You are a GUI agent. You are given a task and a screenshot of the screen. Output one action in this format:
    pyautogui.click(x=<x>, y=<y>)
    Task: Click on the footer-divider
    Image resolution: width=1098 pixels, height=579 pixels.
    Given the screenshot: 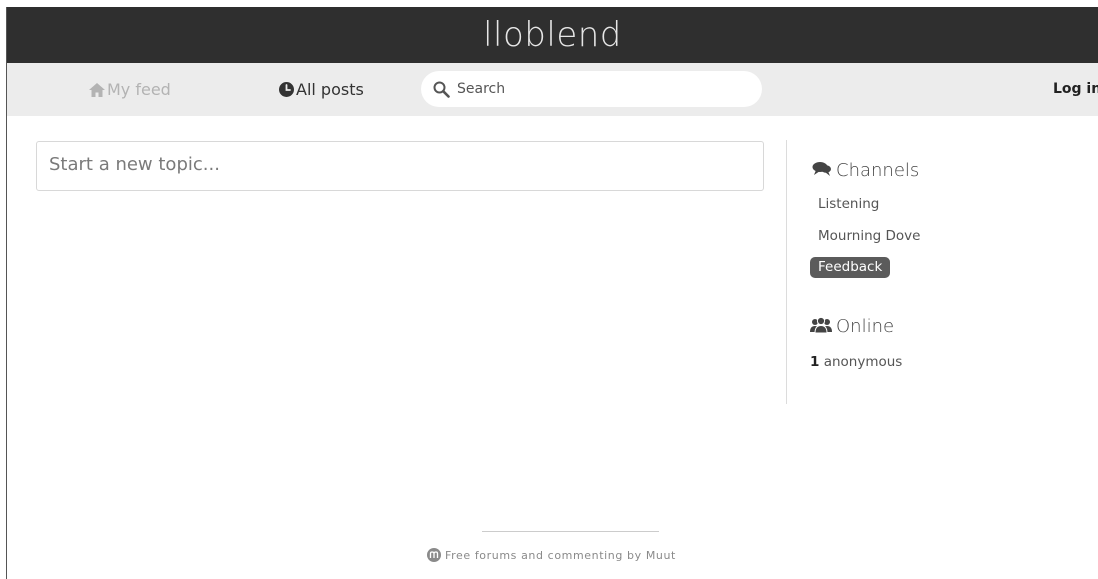 What is the action you would take?
    pyautogui.click(x=570, y=531)
    